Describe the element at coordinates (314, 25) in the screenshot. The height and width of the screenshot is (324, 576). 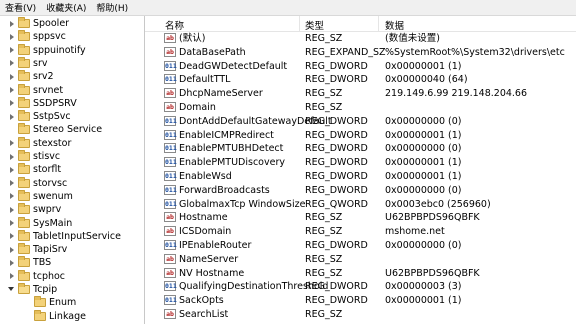
I see `column-header-type: 类型` at that location.